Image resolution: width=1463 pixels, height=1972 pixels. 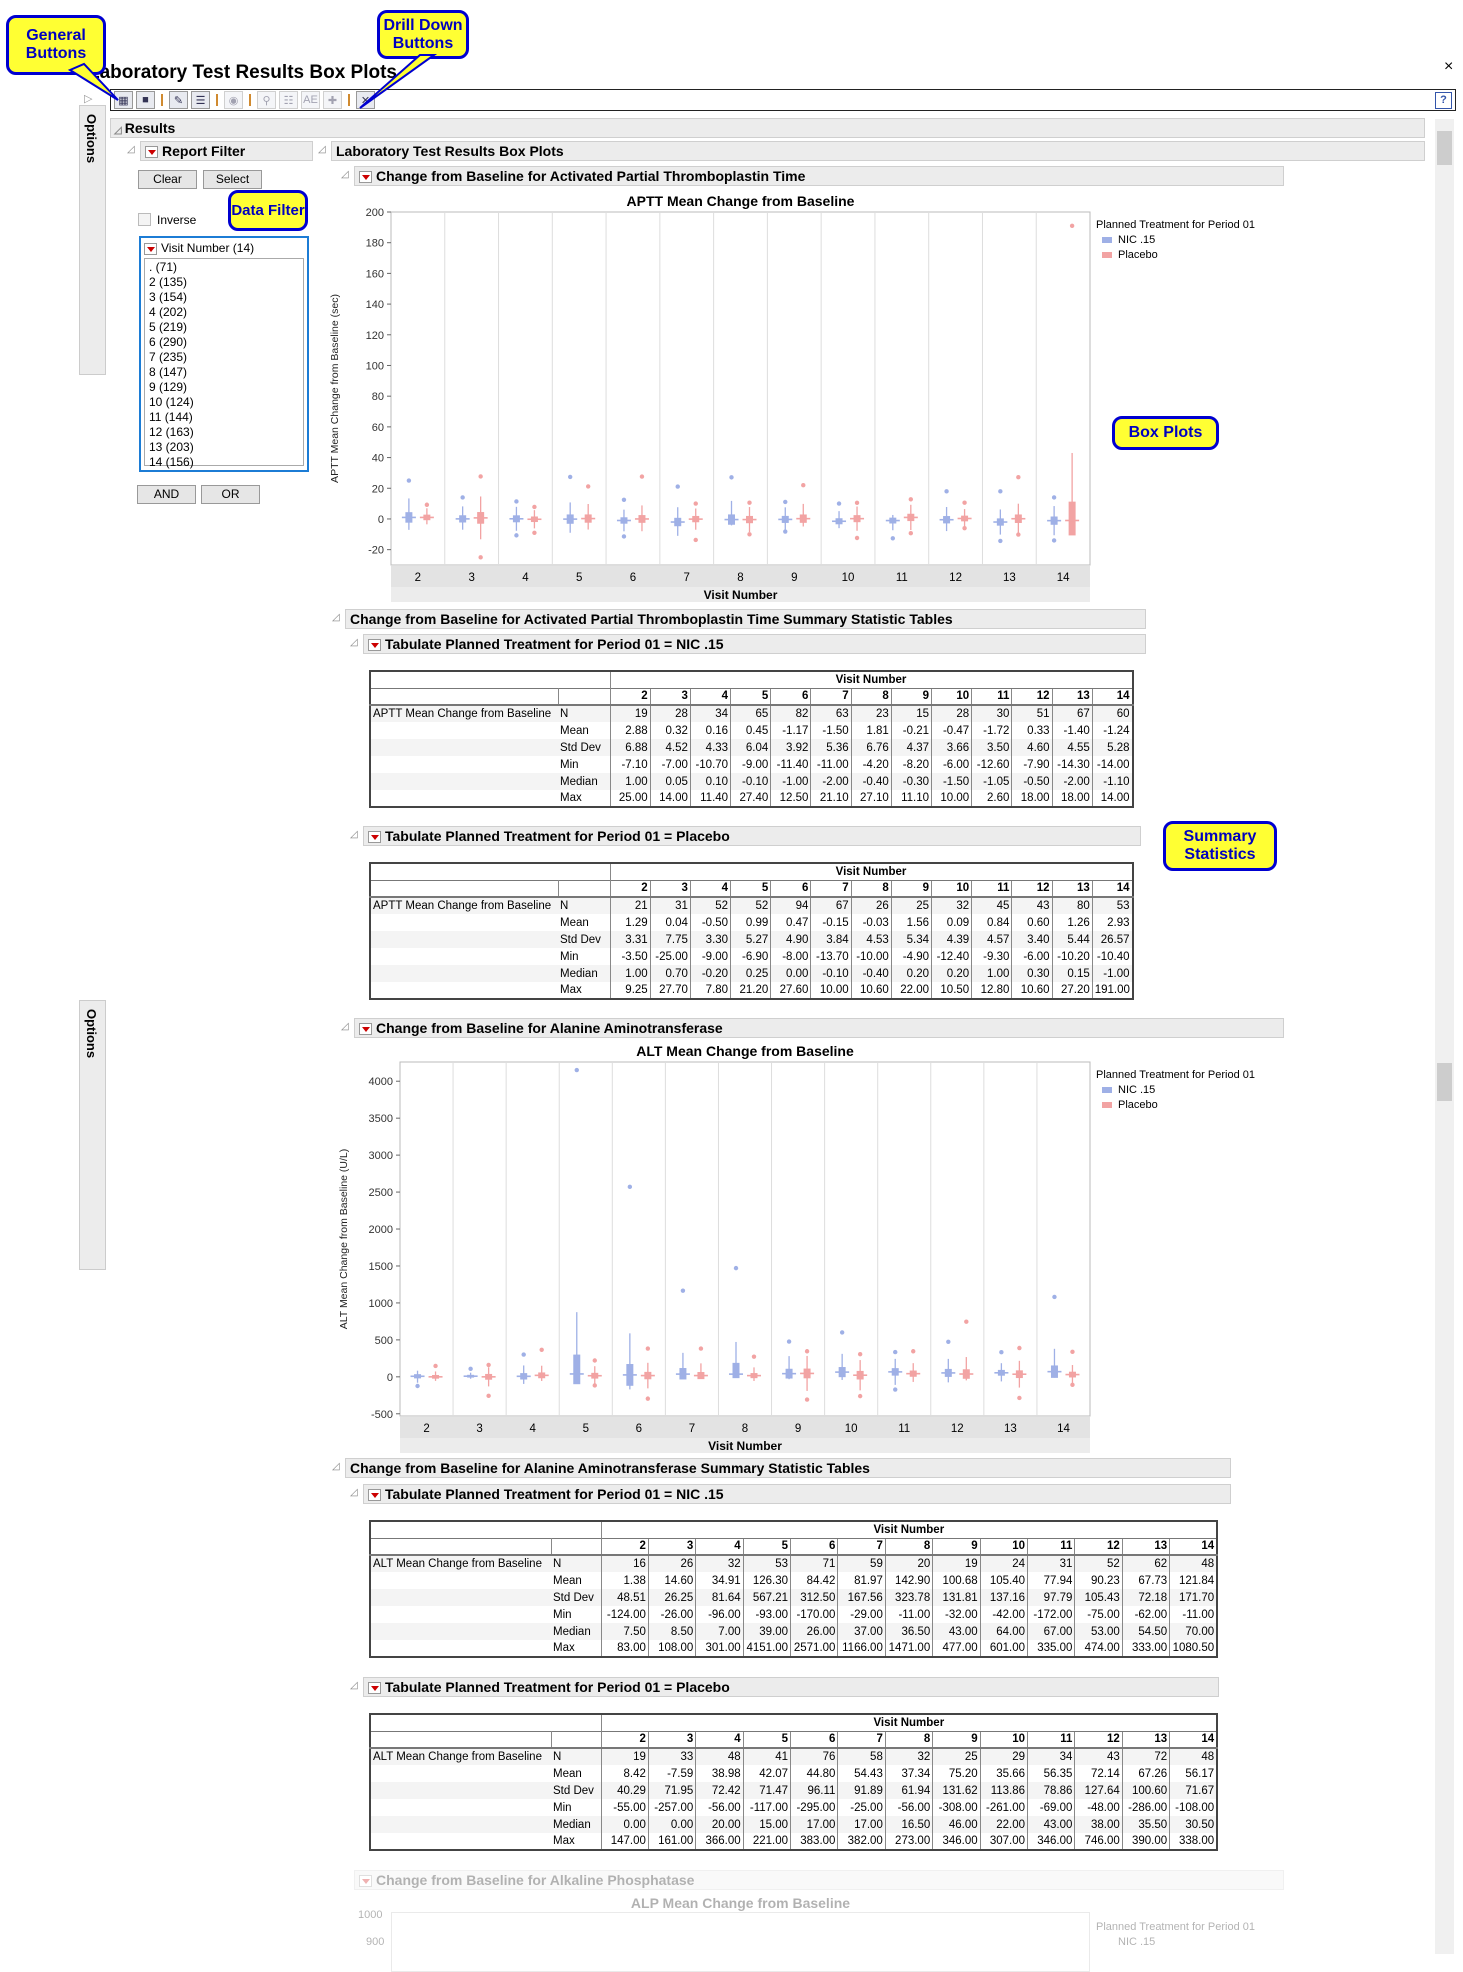 I want to click on column-group-header: Visit Number, so click(x=909, y=1530).